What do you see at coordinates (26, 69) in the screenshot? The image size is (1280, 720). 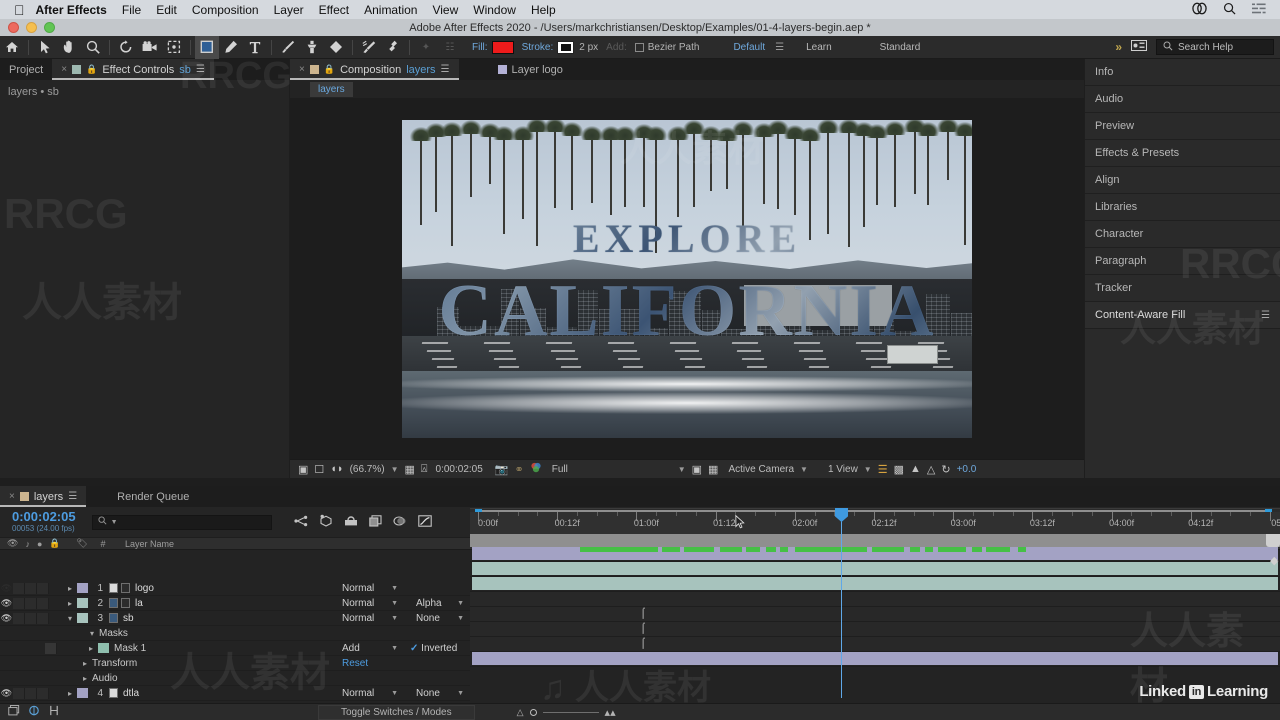 I see `tab-project: Project` at bounding box center [26, 69].